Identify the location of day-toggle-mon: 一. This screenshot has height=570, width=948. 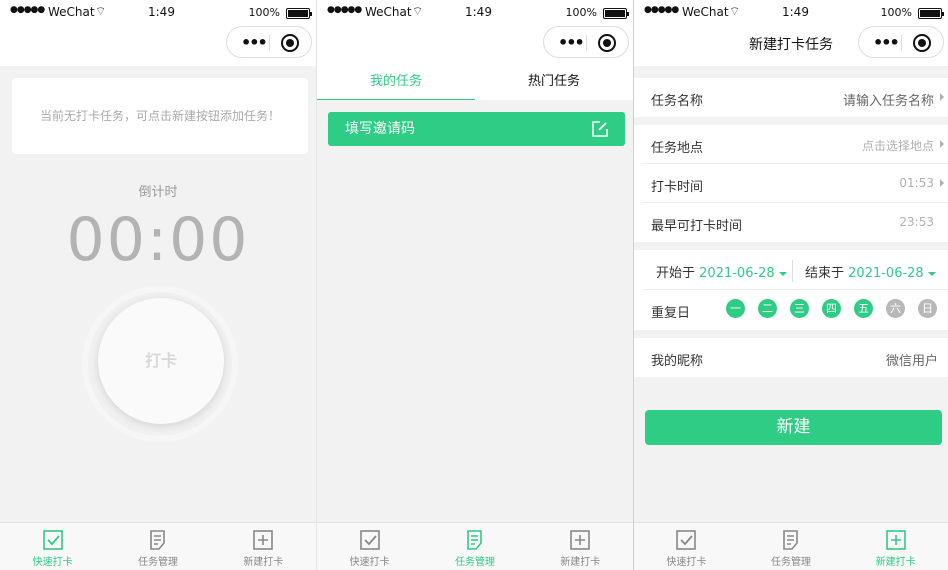
(735, 308).